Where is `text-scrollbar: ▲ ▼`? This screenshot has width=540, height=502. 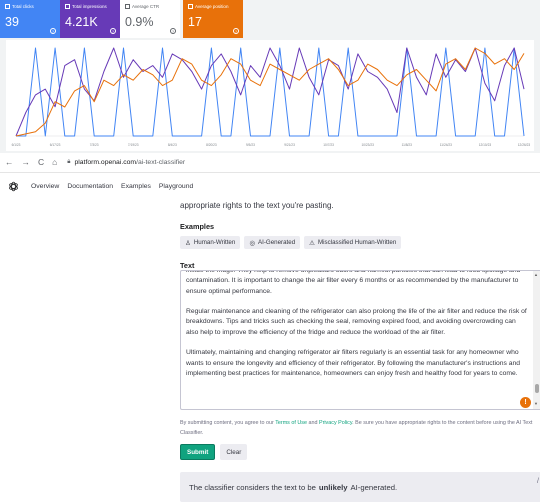 text-scrollbar: ▲ ▼ is located at coordinates (536, 340).